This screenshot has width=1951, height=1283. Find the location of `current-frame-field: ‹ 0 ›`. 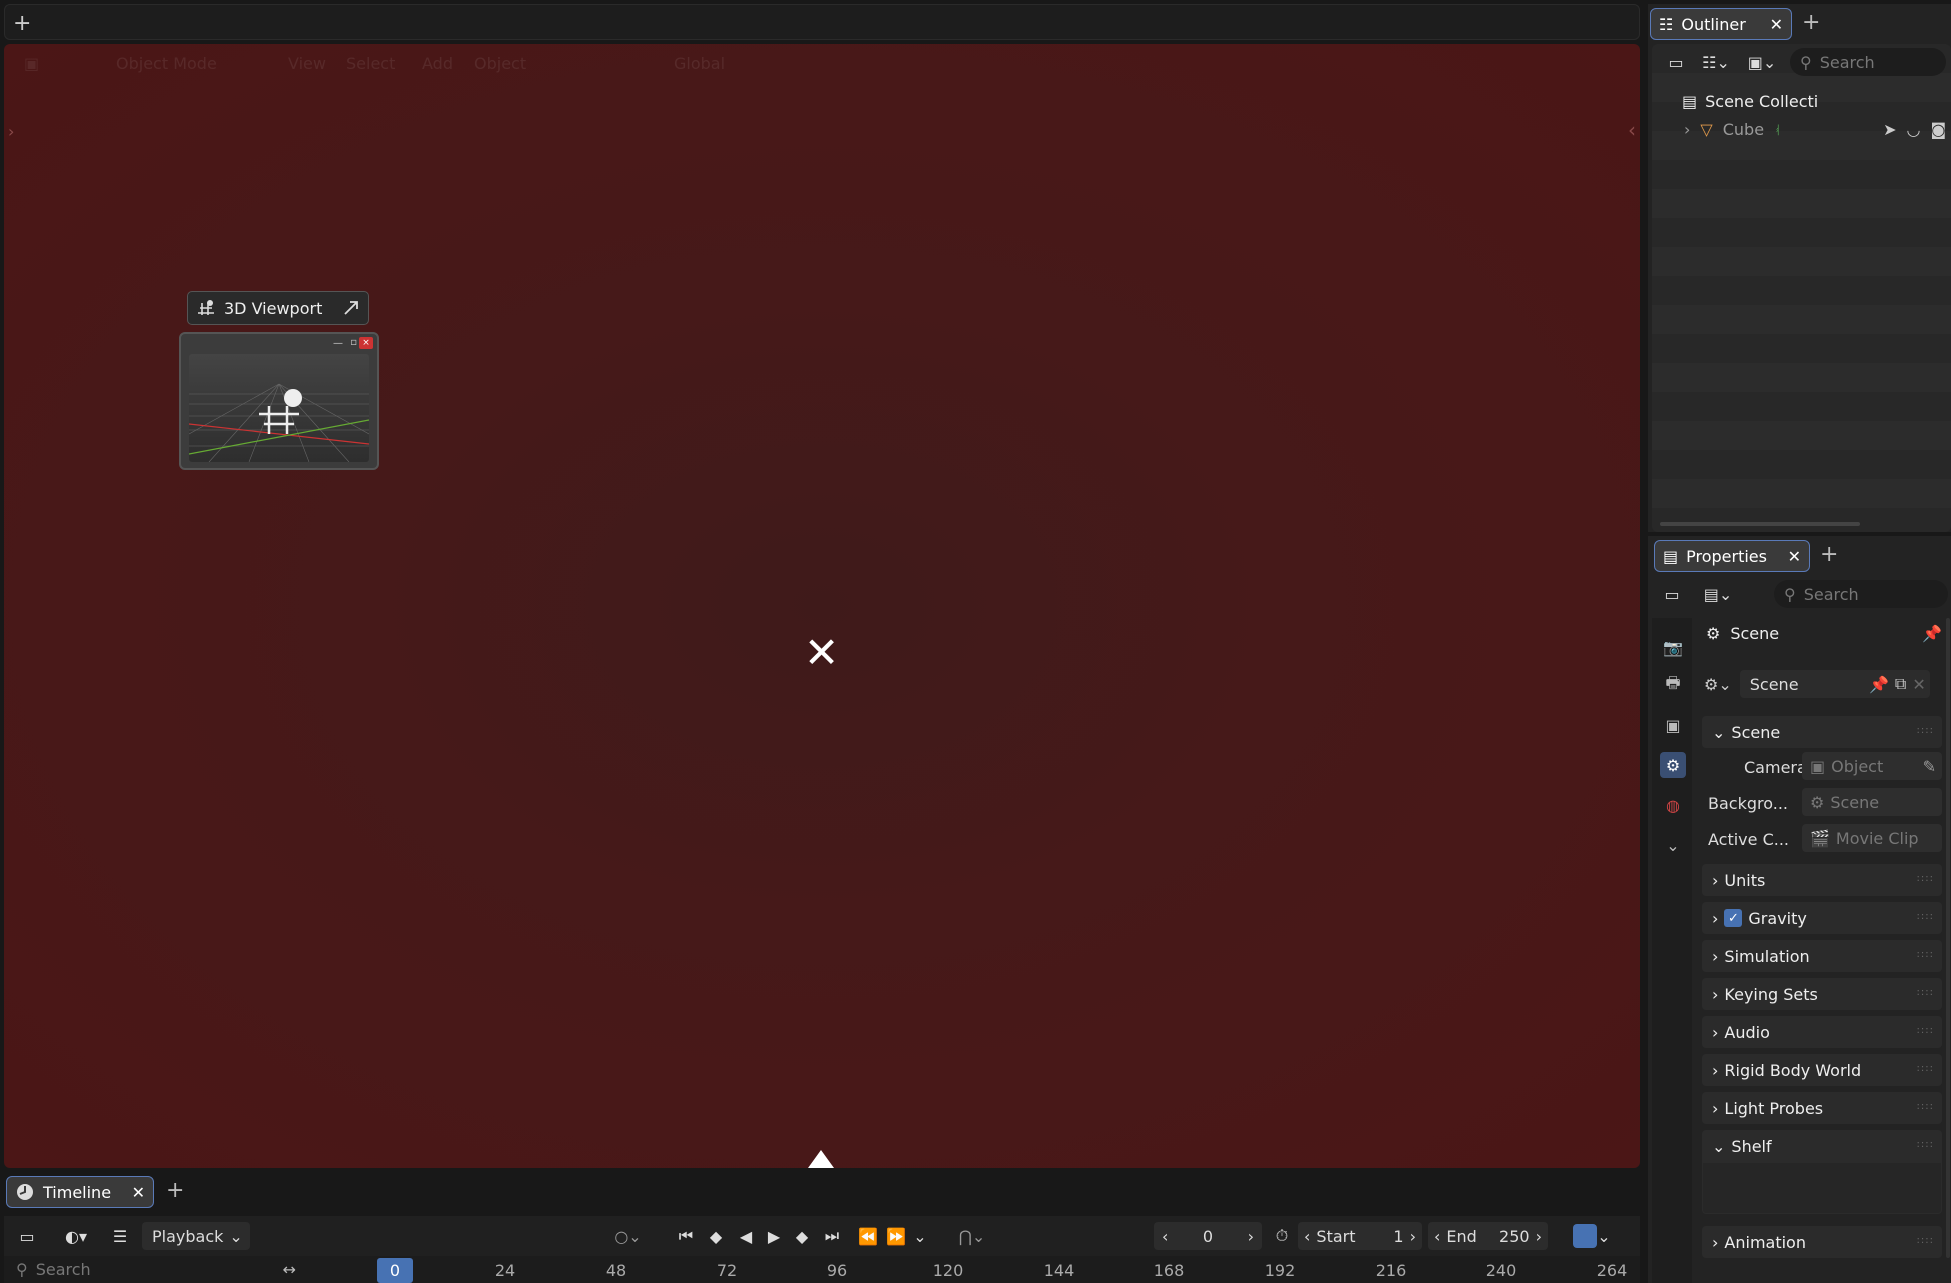

current-frame-field: ‹ 0 › is located at coordinates (1208, 1236).